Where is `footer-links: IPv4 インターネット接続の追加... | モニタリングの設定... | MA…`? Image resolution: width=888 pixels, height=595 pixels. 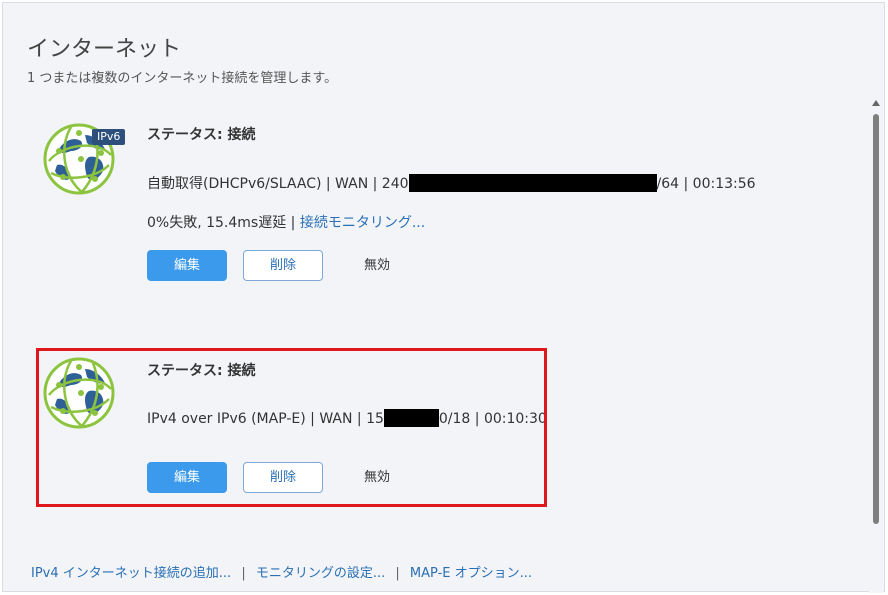 footer-links: IPv4 インターネット接続の追加... | モニタリングの設定... | MA… is located at coordinates (281, 571).